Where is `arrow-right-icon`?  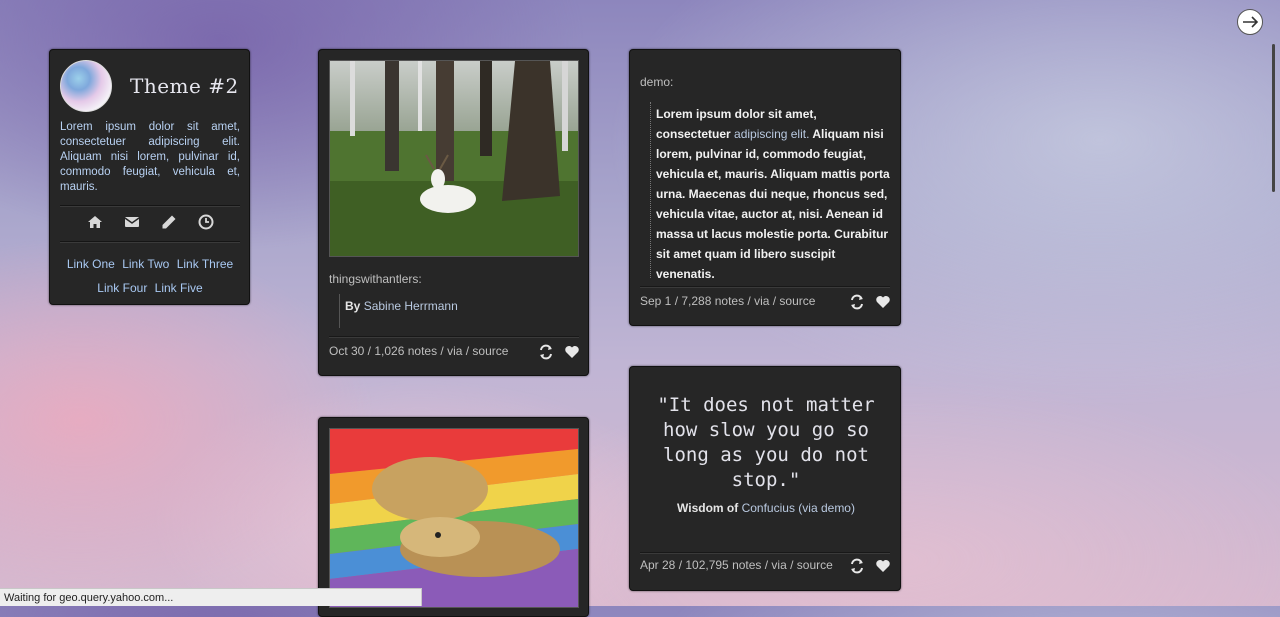
arrow-right-icon is located at coordinates (1251, 22).